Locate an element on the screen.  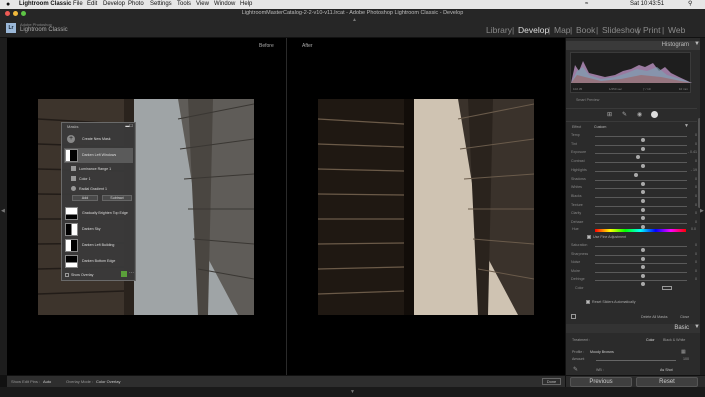
module-develop: Develop is located at coordinates (533, 30).